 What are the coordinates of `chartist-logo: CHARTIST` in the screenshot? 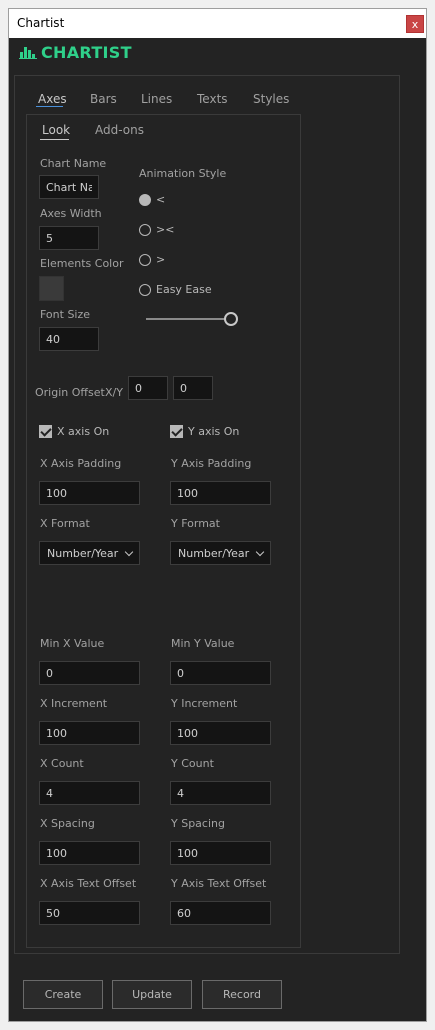 It's located at (75, 52).